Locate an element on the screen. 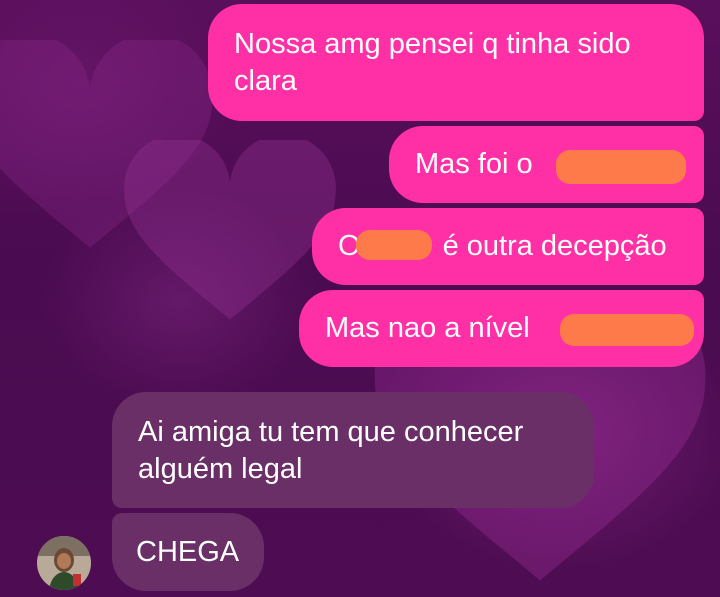  message-text: CHEGA is located at coordinates (188, 552).